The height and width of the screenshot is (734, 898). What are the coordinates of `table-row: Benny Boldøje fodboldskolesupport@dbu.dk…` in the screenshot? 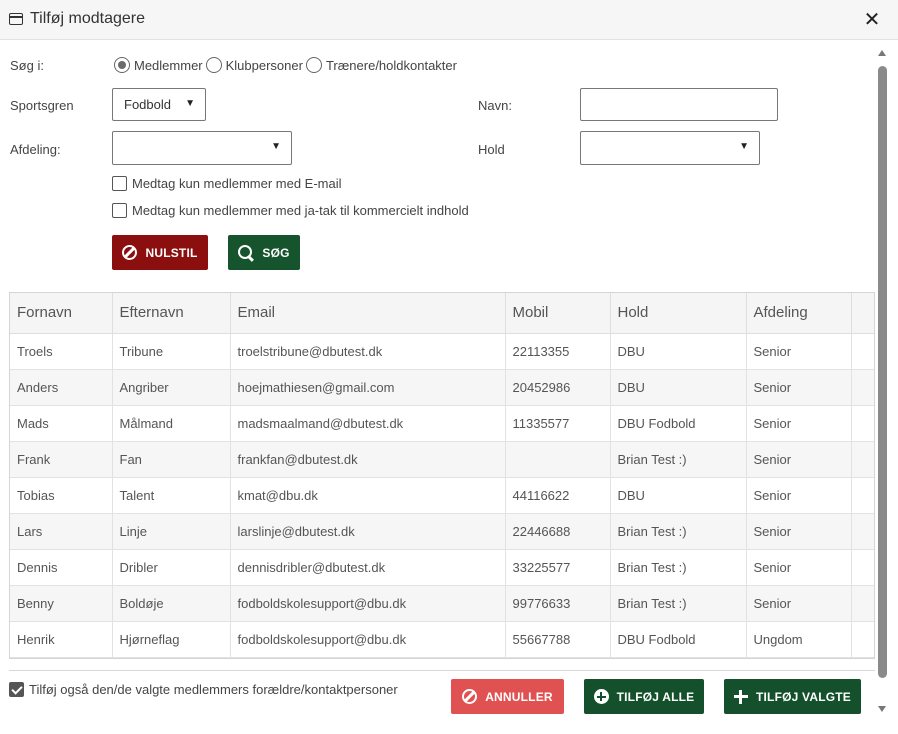 It's located at (442, 603).